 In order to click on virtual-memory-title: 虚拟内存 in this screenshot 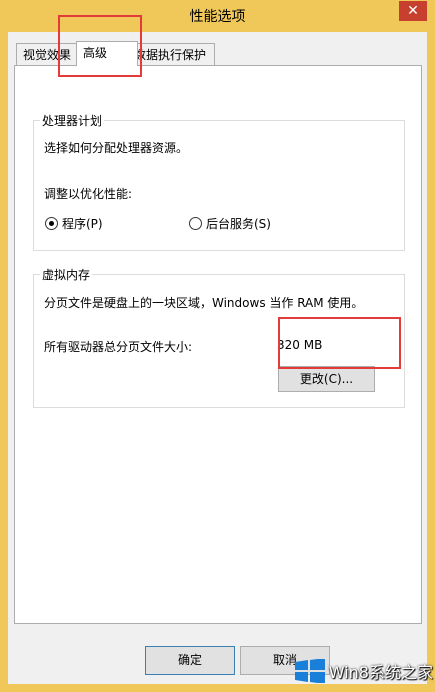, I will do `click(66, 274)`.